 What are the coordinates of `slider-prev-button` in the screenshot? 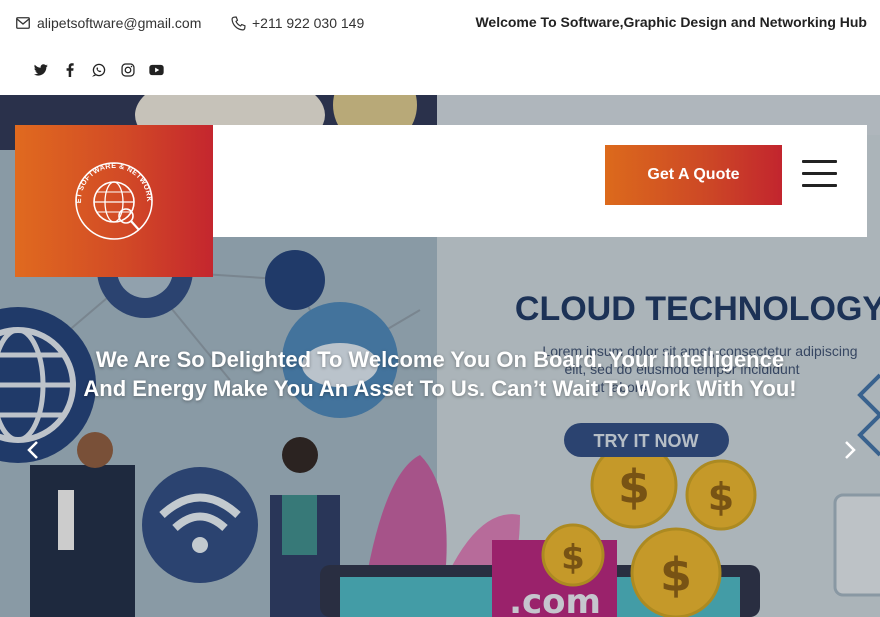 It's located at (33, 450).